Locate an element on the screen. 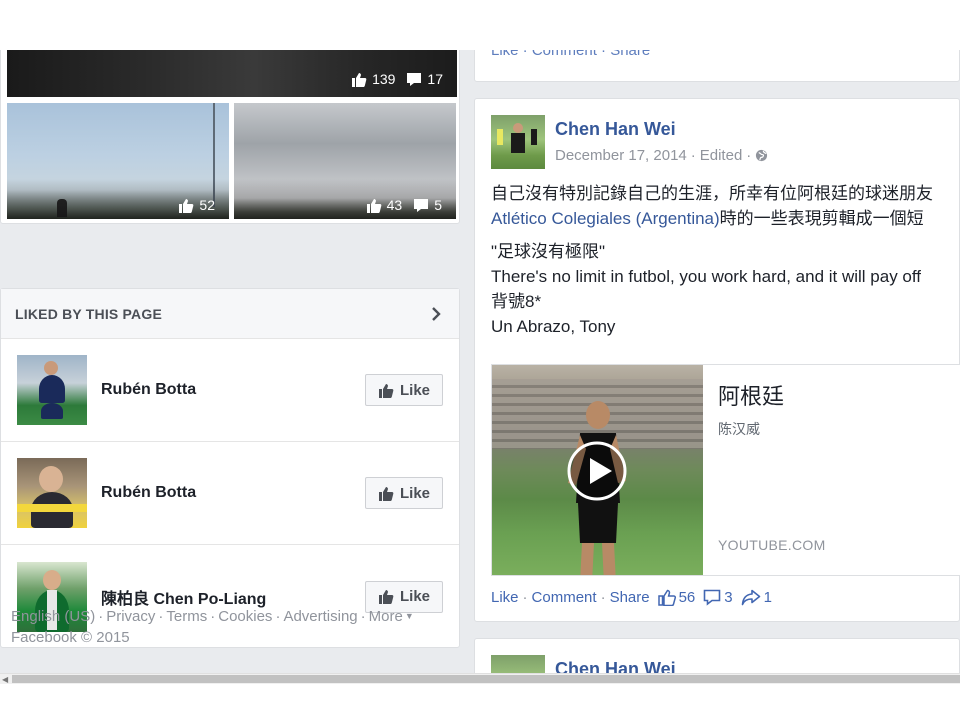  like-count: 56 is located at coordinates (676, 597).